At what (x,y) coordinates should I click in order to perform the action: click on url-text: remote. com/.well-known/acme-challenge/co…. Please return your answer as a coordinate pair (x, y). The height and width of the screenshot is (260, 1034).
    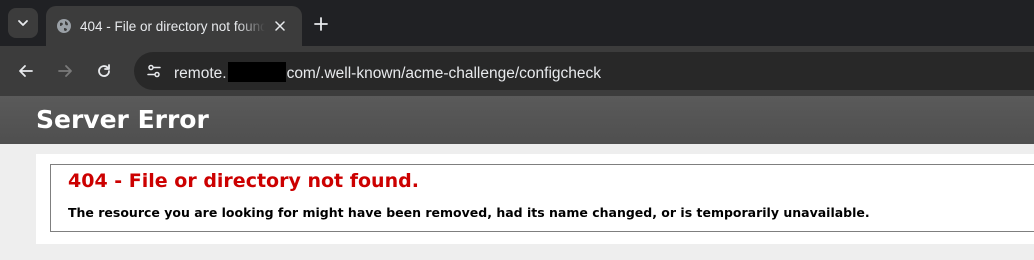
    Looking at the image, I should click on (387, 72).